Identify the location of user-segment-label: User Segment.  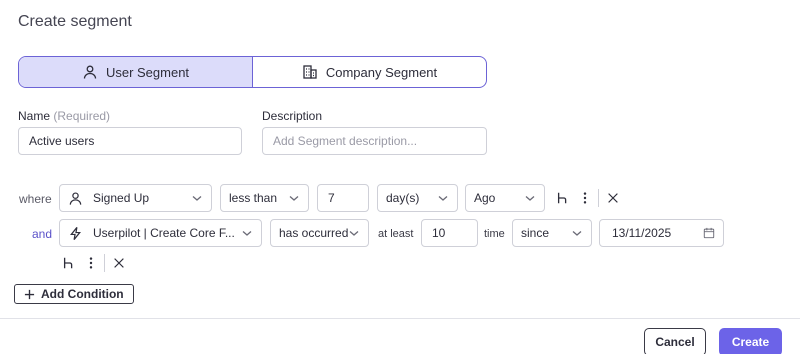
(147, 72).